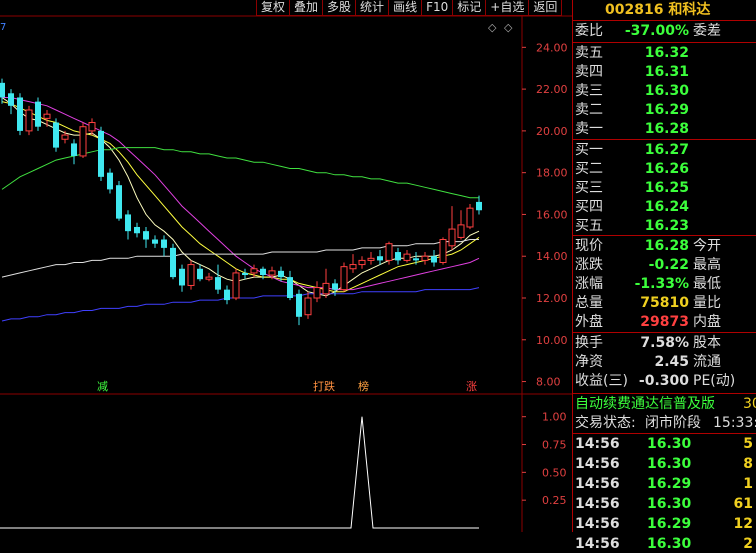 This screenshot has width=756, height=553. I want to click on signal-annotations: 减 打跌 榜 涨, so click(287, 386).